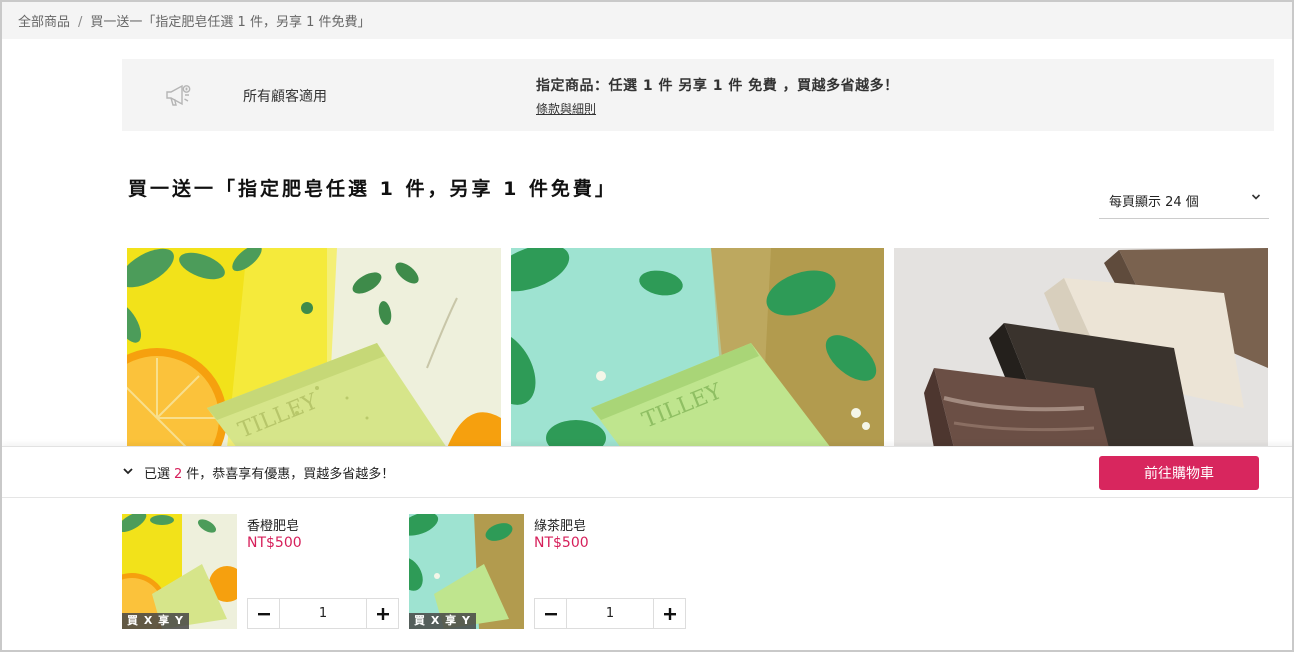  Describe the element at coordinates (290, 474) in the screenshot. I see `selected-suffix: 件，恭喜享有優惠，買越多省越多！` at that location.